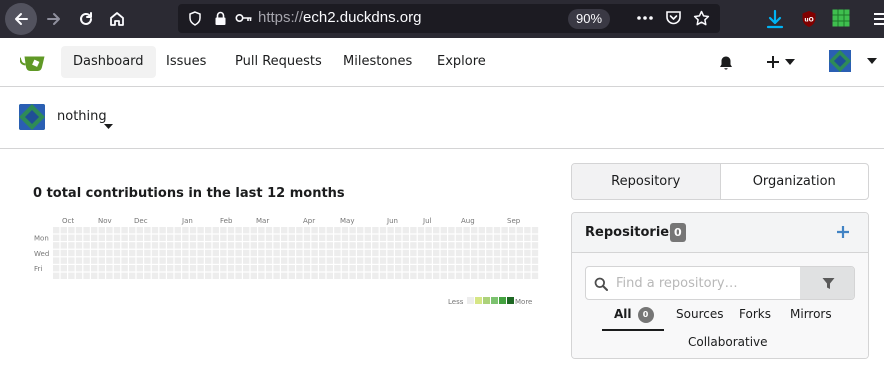 This screenshot has width=884, height=380. I want to click on nav-issues: Issues, so click(186, 62).